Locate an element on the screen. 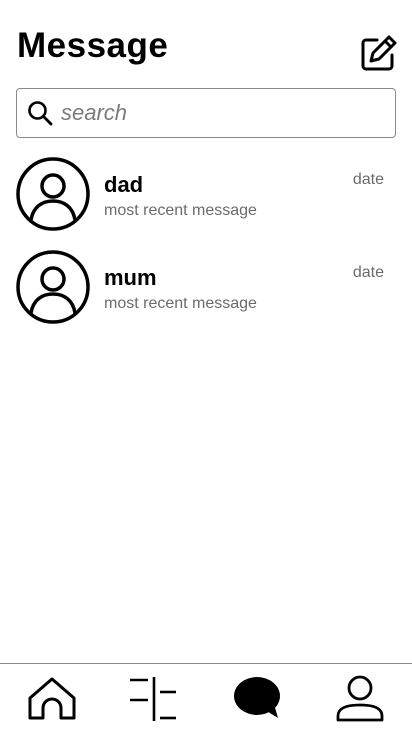 The height and width of the screenshot is (732, 412). search-bar is located at coordinates (206, 113).